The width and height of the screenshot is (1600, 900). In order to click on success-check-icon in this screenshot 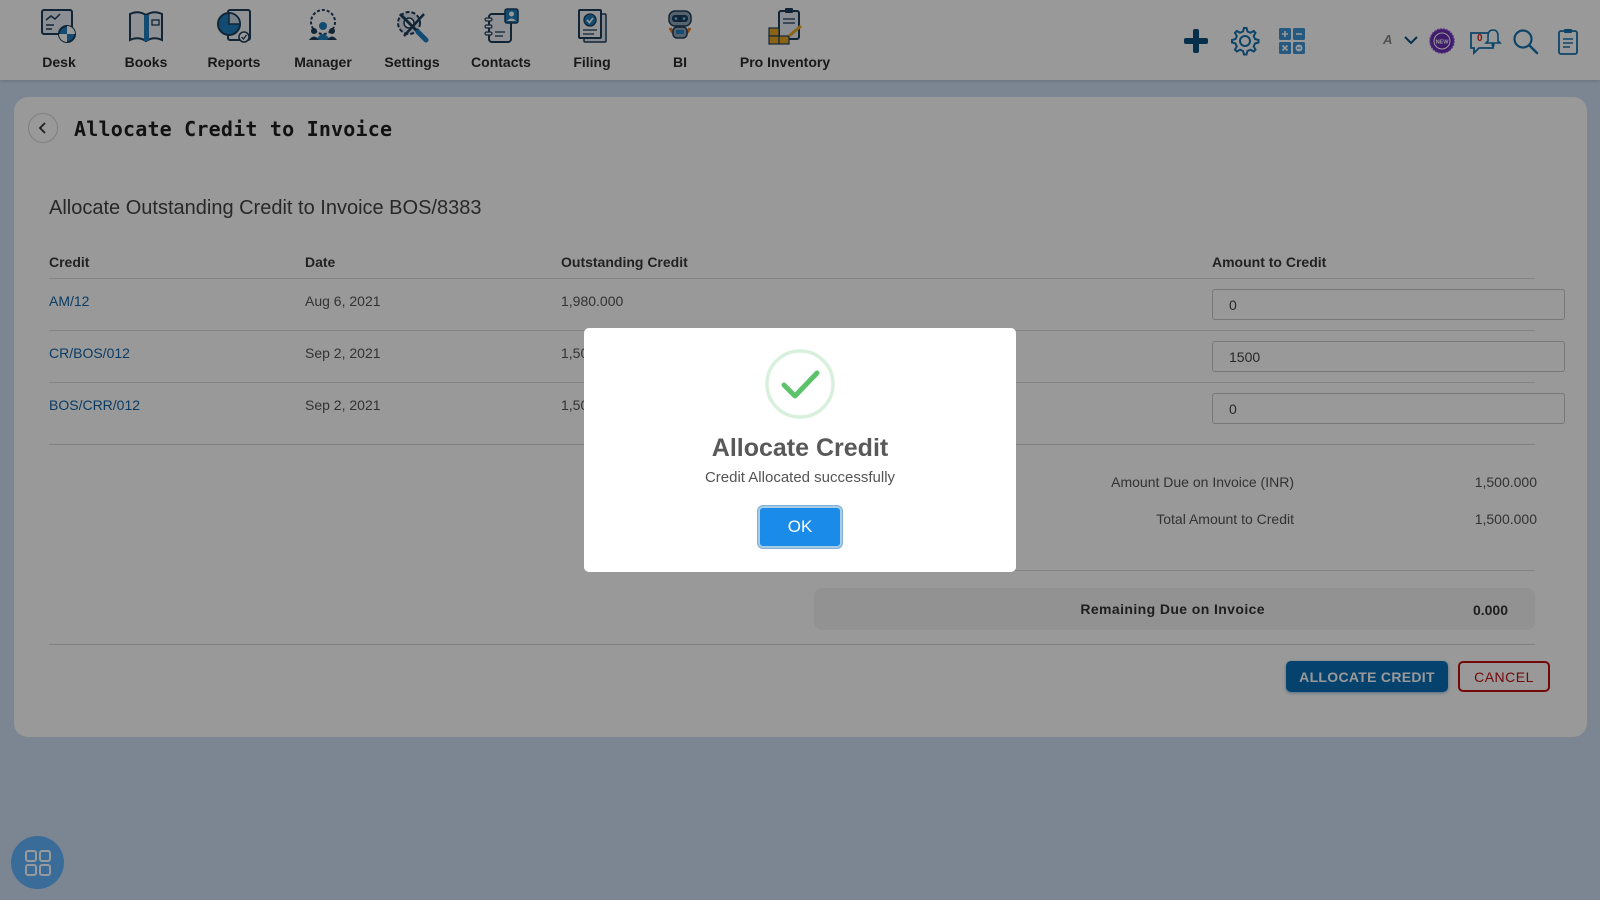, I will do `click(800, 384)`.